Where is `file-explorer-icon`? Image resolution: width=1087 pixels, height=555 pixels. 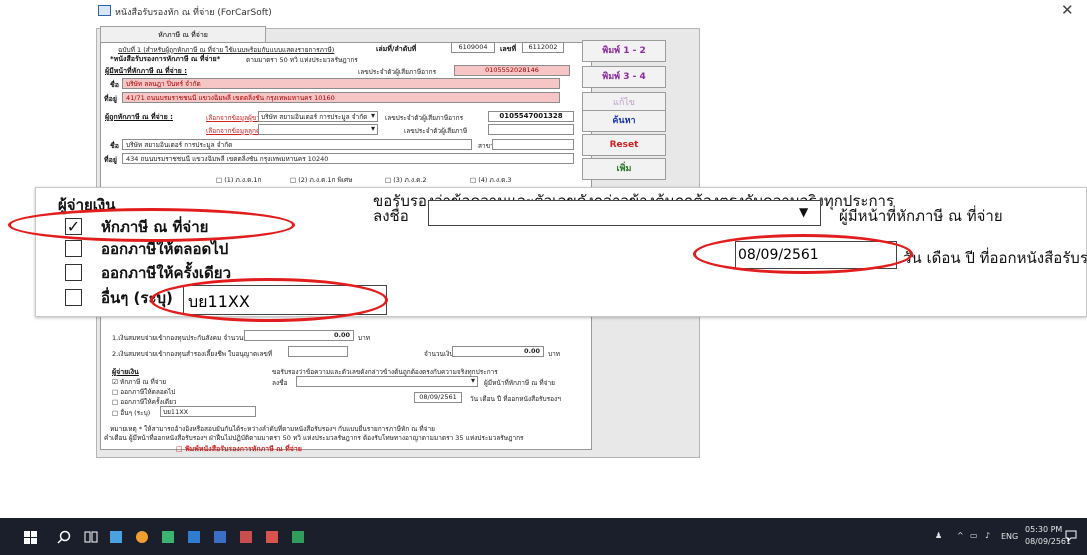 file-explorer-icon is located at coordinates (116, 537).